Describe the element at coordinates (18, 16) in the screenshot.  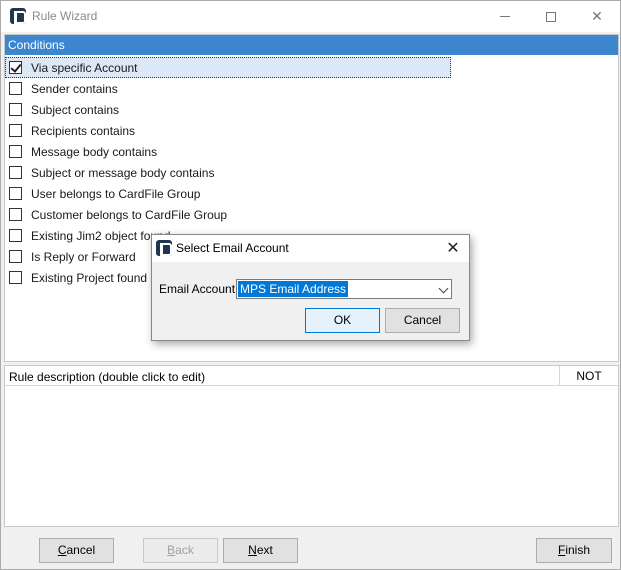
I see `app-logo-icon` at that location.